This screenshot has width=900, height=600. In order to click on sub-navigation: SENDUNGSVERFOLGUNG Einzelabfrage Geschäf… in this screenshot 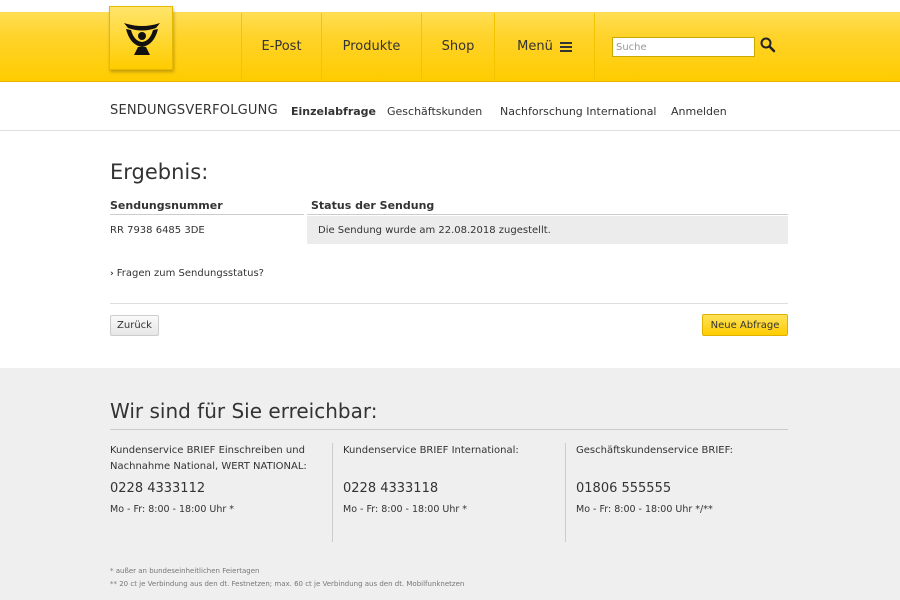, I will do `click(450, 106)`.